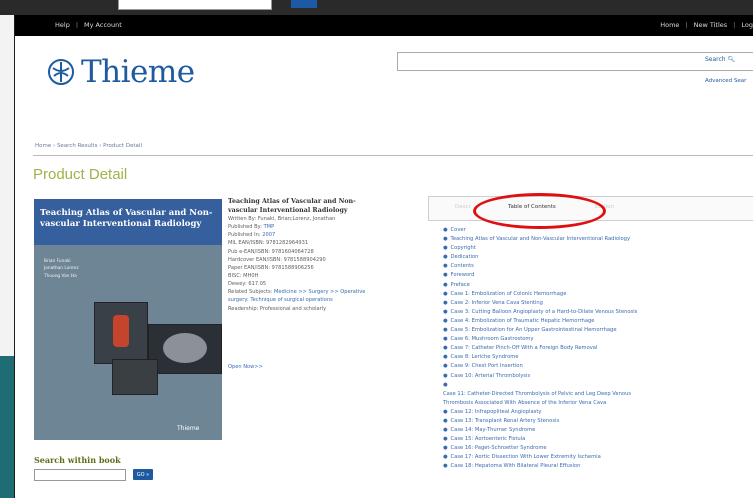 This screenshot has height=498, width=753. What do you see at coordinates (195, 5) in the screenshot?
I see `background-search-box` at bounding box center [195, 5].